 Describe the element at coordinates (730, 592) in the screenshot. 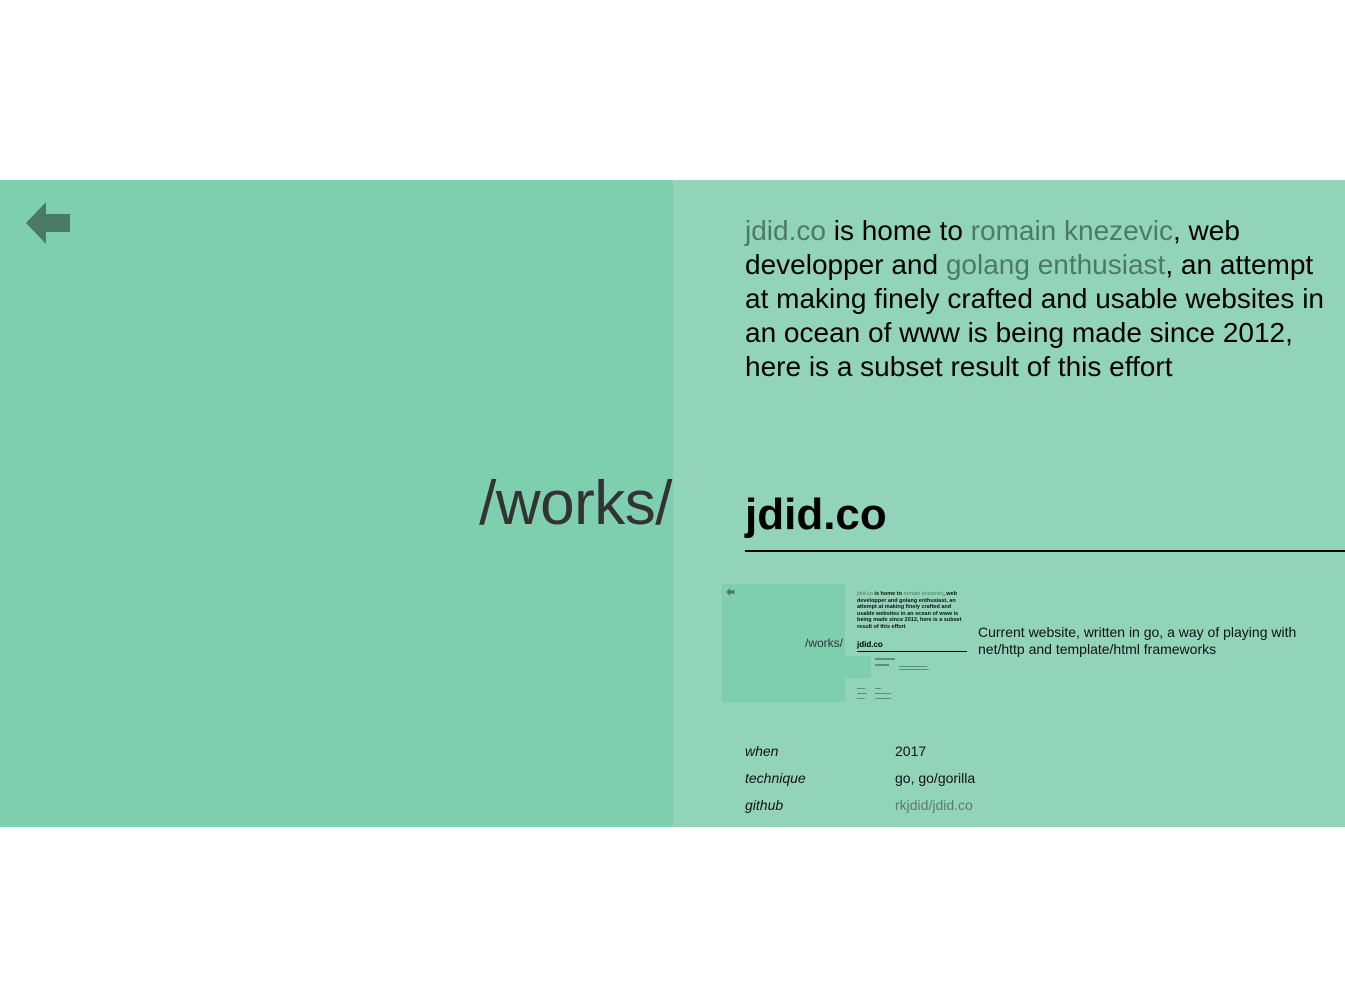

I see `thumbnail-arrow-icon` at that location.